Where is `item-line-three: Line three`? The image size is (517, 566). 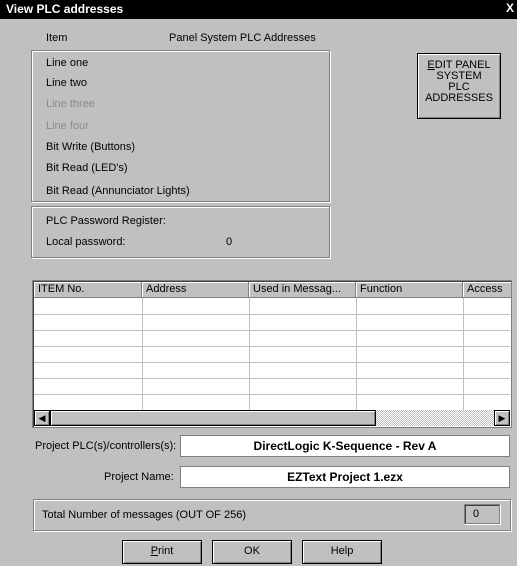 item-line-three: Line three is located at coordinates (70, 104).